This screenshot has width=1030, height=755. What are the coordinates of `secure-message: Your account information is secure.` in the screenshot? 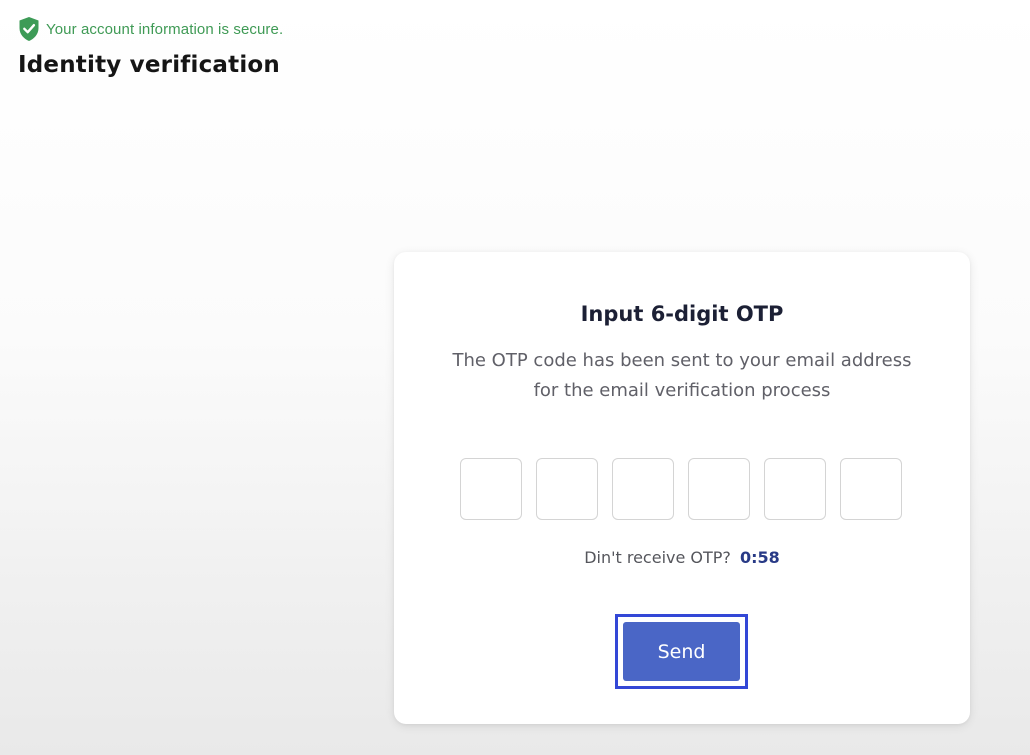 It's located at (165, 29).